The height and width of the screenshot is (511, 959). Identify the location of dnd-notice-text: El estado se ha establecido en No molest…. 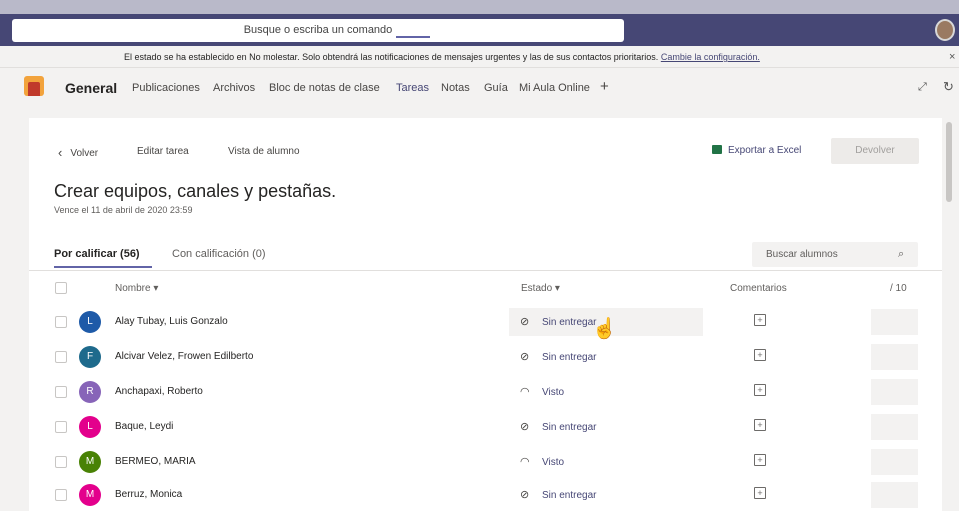
(391, 57).